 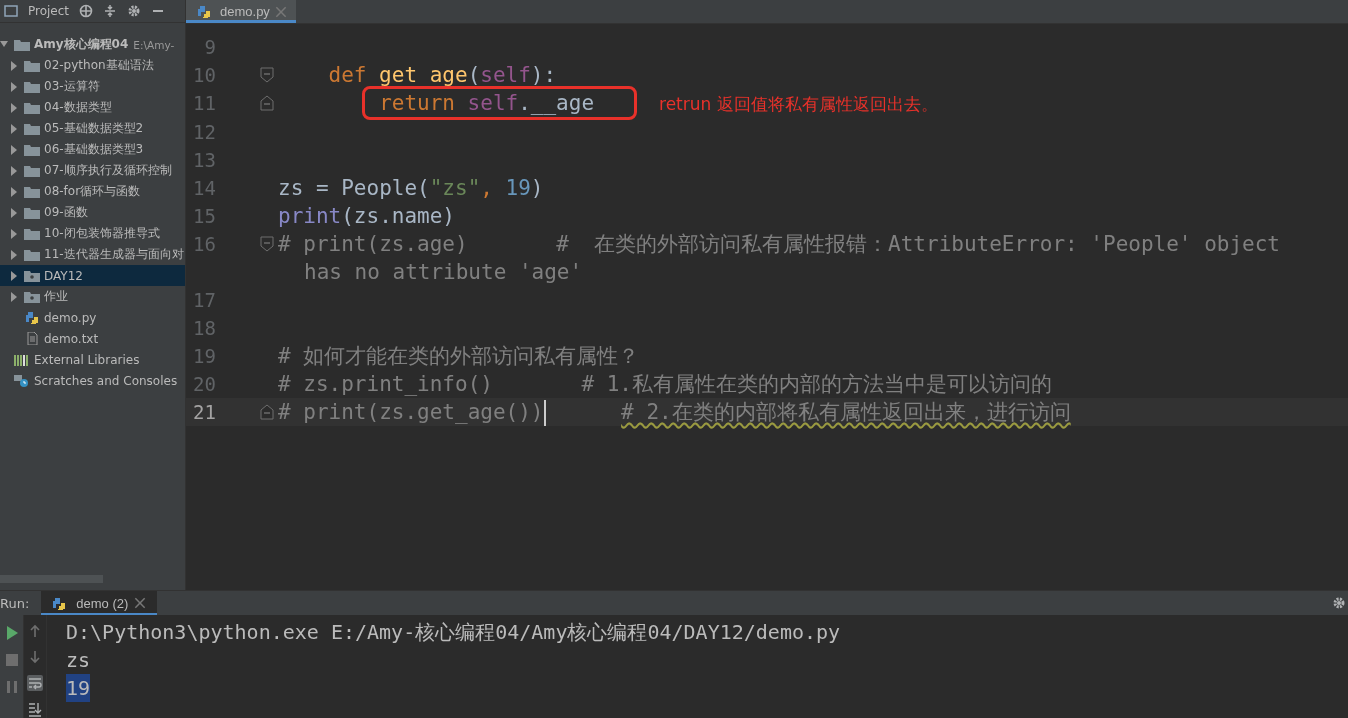 I want to click on code-line: # print(zs.get_age()) # 2.在类的内部将私有属性返回出来，进行访问, so click(x=674, y=412).